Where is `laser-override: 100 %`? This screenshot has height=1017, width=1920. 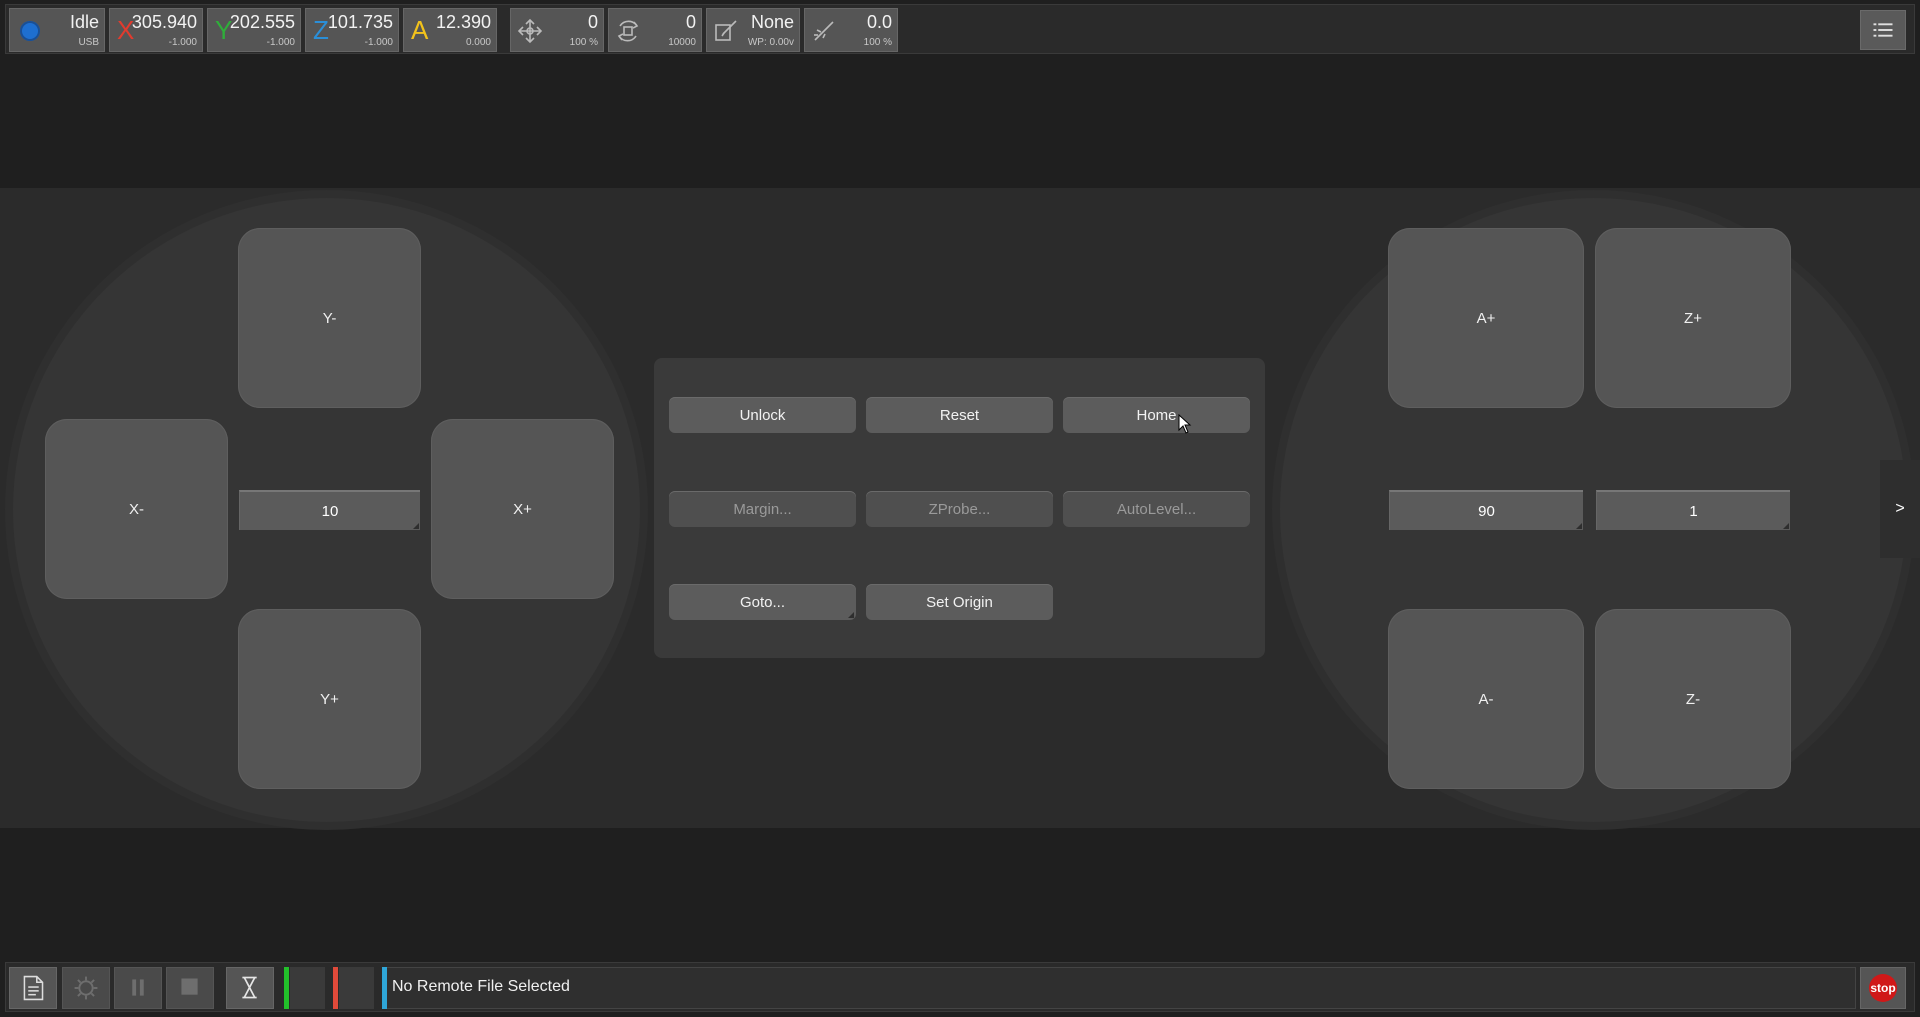
laser-override: 100 % is located at coordinates (877, 42).